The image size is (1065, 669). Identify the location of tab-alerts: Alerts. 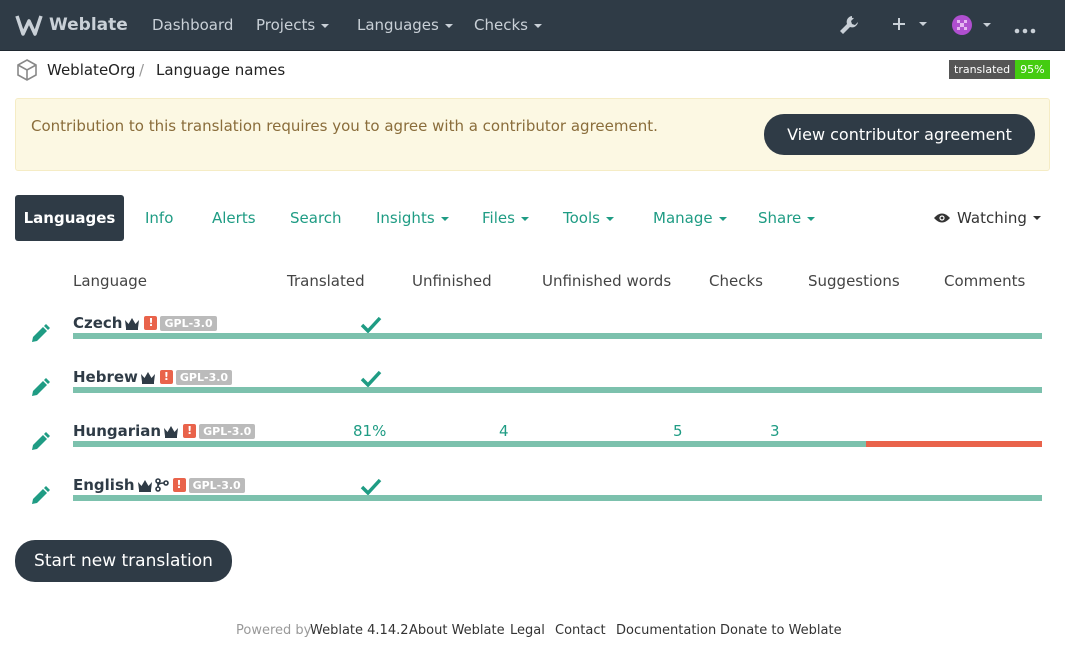
(234, 218).